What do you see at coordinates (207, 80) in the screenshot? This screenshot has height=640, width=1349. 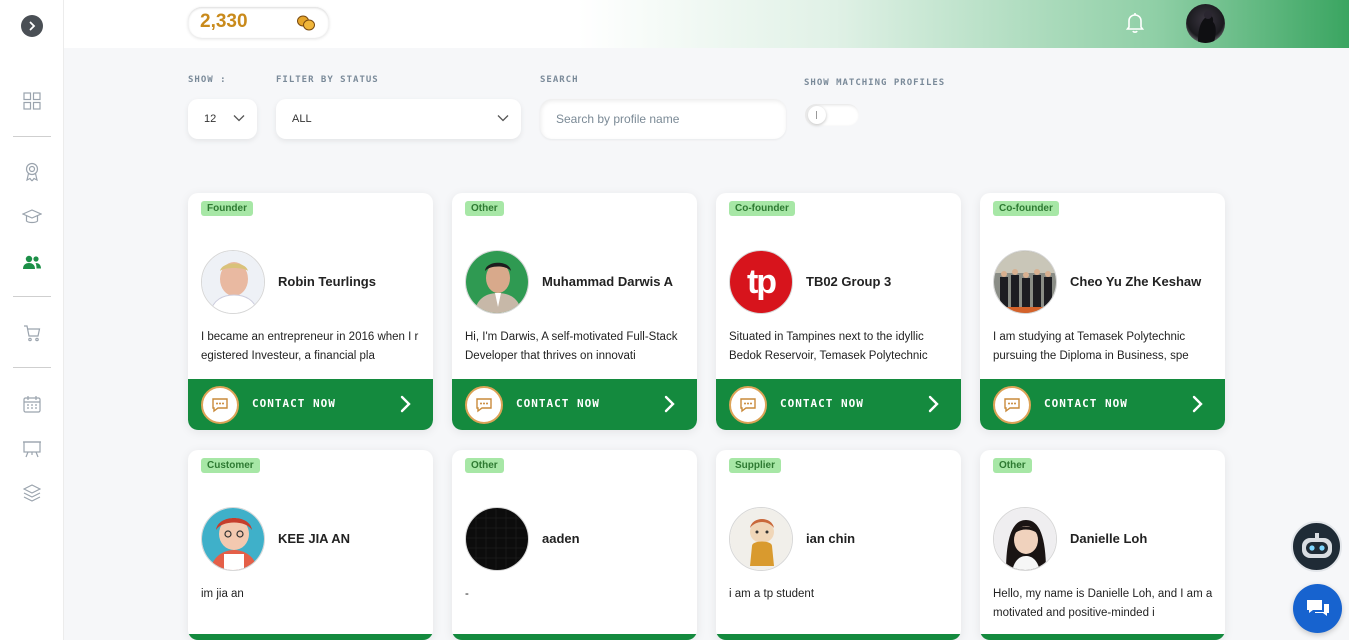 I see `show-label: SHOW :` at bounding box center [207, 80].